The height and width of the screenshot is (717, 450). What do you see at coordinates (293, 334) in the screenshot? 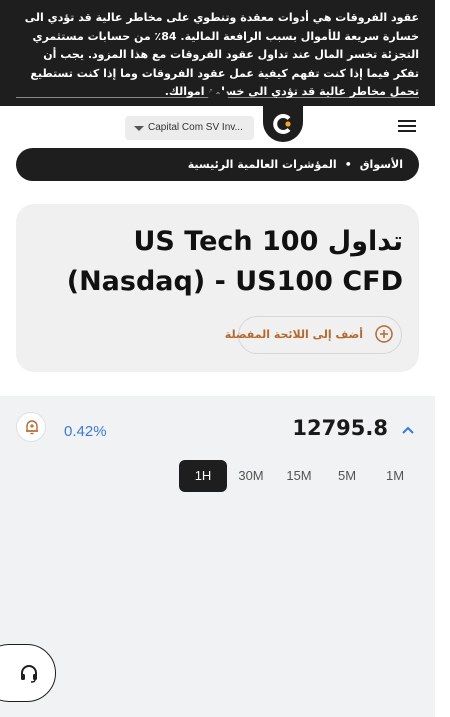
I see `add-to-favorites-label: أضف إلى اللائحة المفضلة` at bounding box center [293, 334].